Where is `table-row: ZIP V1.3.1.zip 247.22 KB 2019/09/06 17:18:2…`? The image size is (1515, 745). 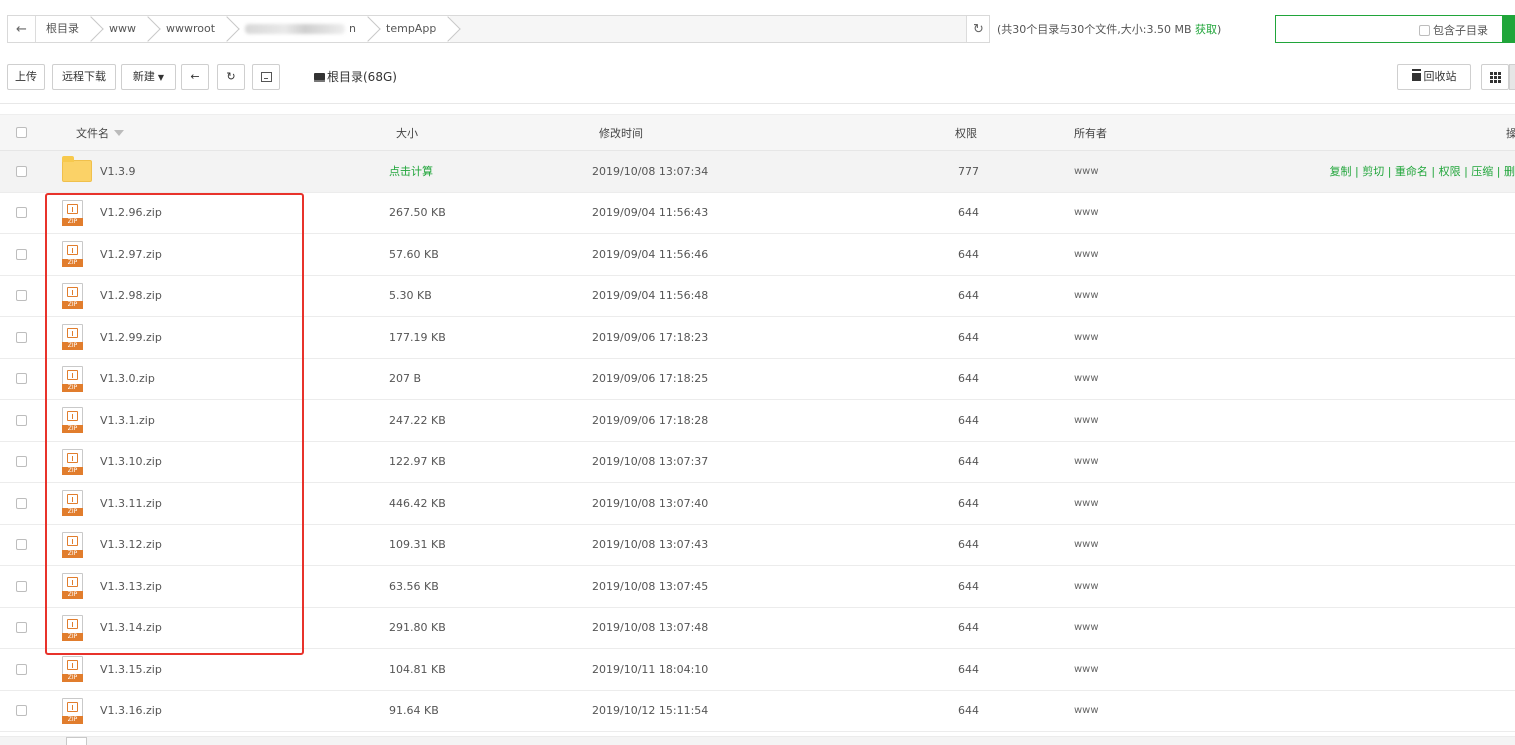 table-row: ZIP V1.3.1.zip 247.22 KB 2019/09/06 17:18:2… is located at coordinates (757, 421).